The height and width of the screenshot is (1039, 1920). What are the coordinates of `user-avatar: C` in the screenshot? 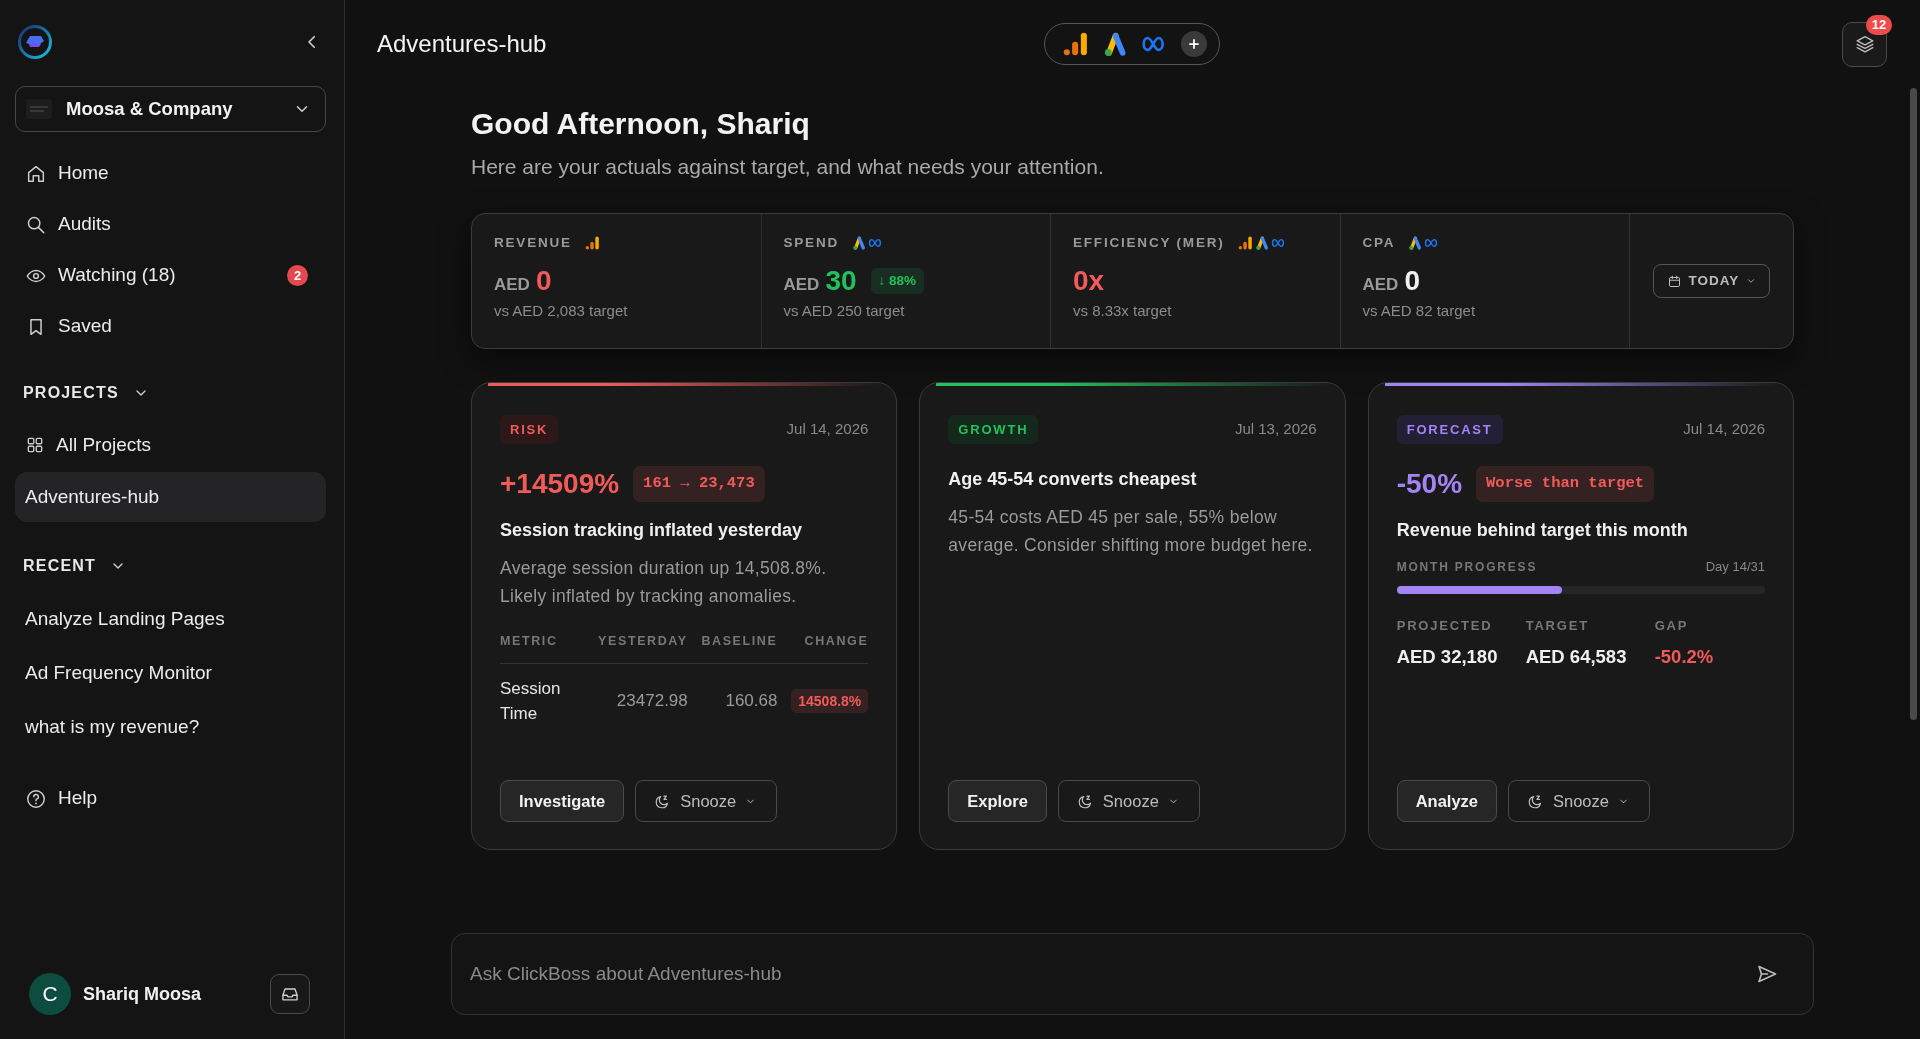 It's located at (50, 994).